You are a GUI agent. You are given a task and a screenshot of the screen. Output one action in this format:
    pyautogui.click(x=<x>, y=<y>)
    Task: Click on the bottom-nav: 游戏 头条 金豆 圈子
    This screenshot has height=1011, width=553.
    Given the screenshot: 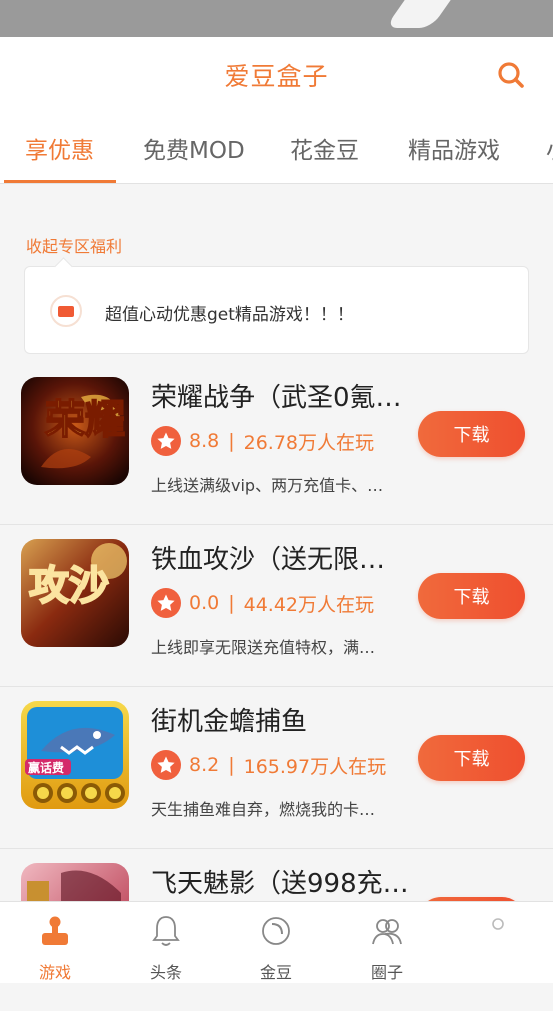 What is the action you would take?
    pyautogui.click(x=276, y=942)
    